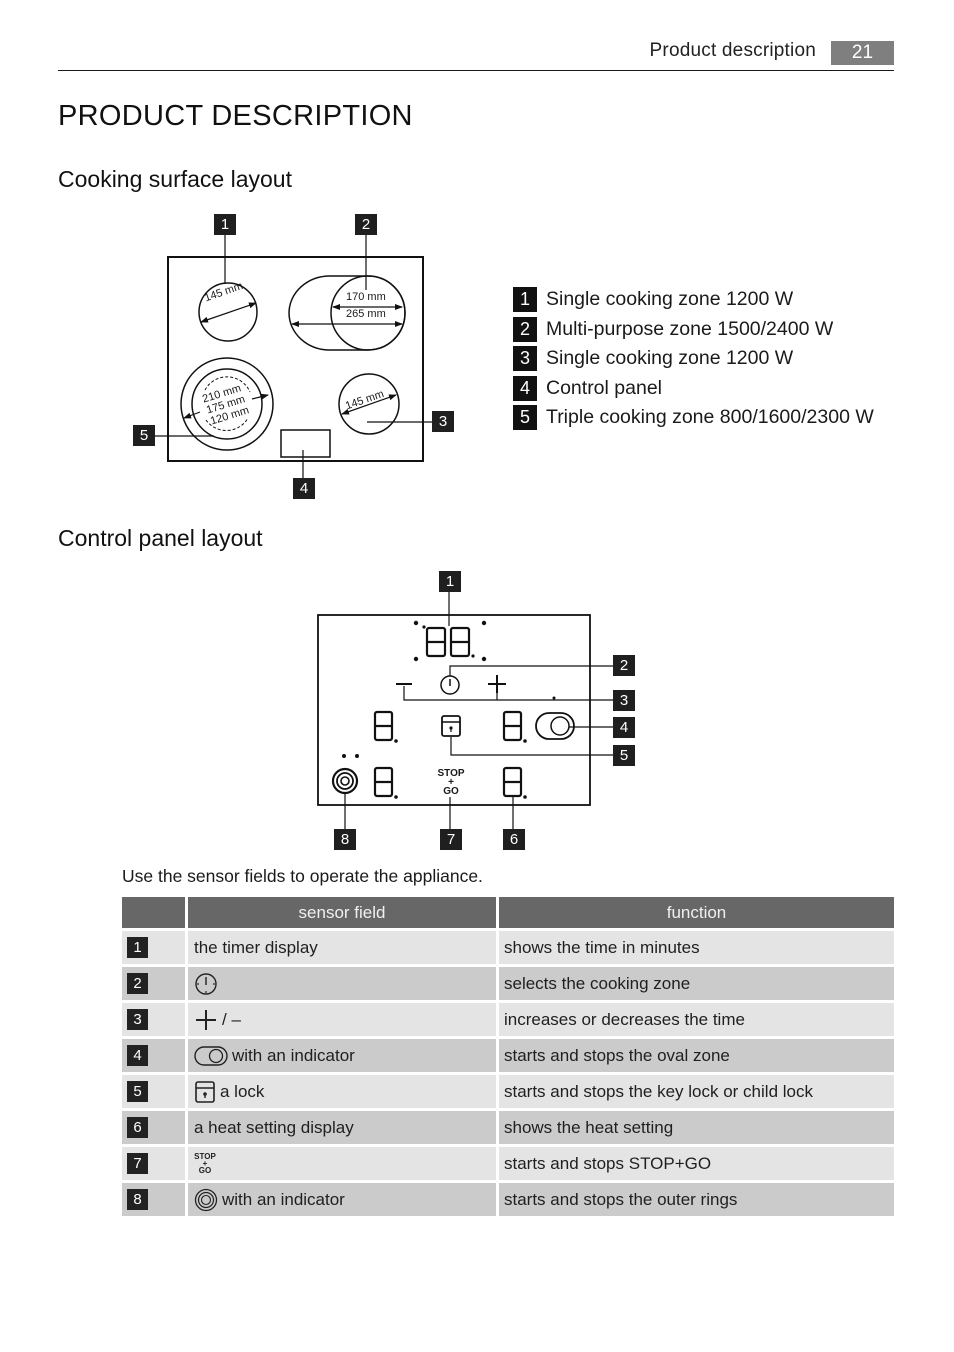 The image size is (954, 1352). I want to click on plus-icon, so click(206, 1019).